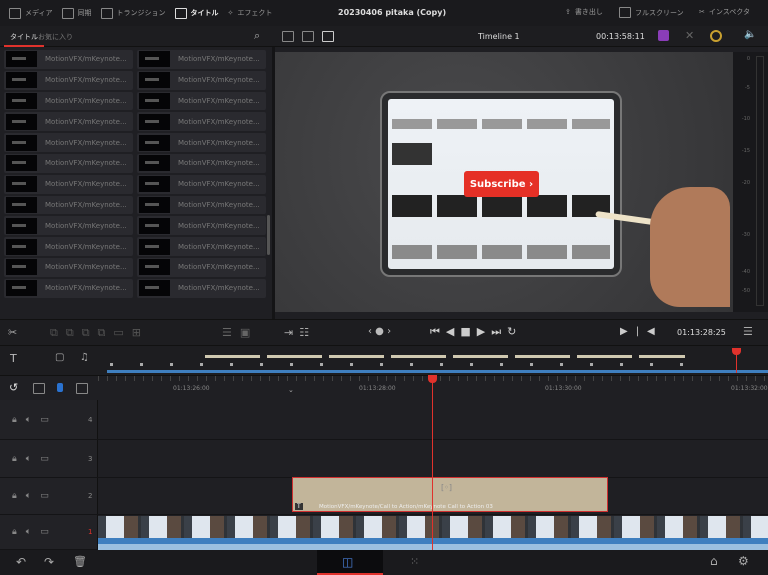  What do you see at coordinates (76, 13) in the screenshot?
I see `tab-sync: 同期` at bounding box center [76, 13].